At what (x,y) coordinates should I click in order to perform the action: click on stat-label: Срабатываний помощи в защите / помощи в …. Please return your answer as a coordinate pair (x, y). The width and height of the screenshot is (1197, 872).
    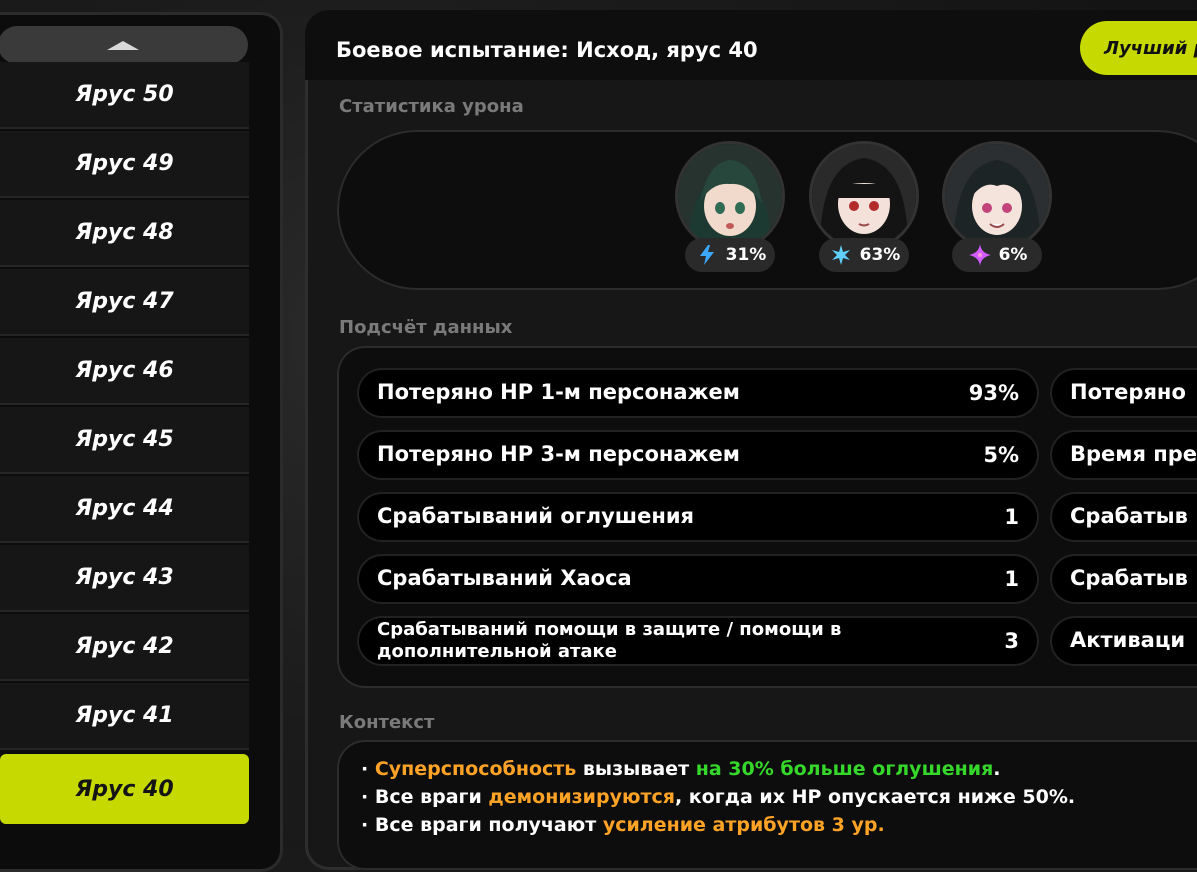
    Looking at the image, I should click on (609, 640).